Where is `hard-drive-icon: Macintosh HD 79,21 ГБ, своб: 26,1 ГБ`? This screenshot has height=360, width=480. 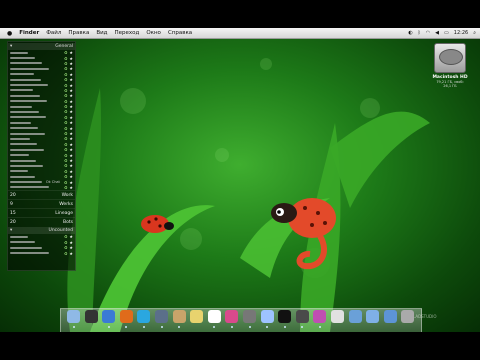 hard-drive-icon: Macintosh HD 79,21 ГБ, своб: 26,1 ГБ is located at coordinates (450, 65).